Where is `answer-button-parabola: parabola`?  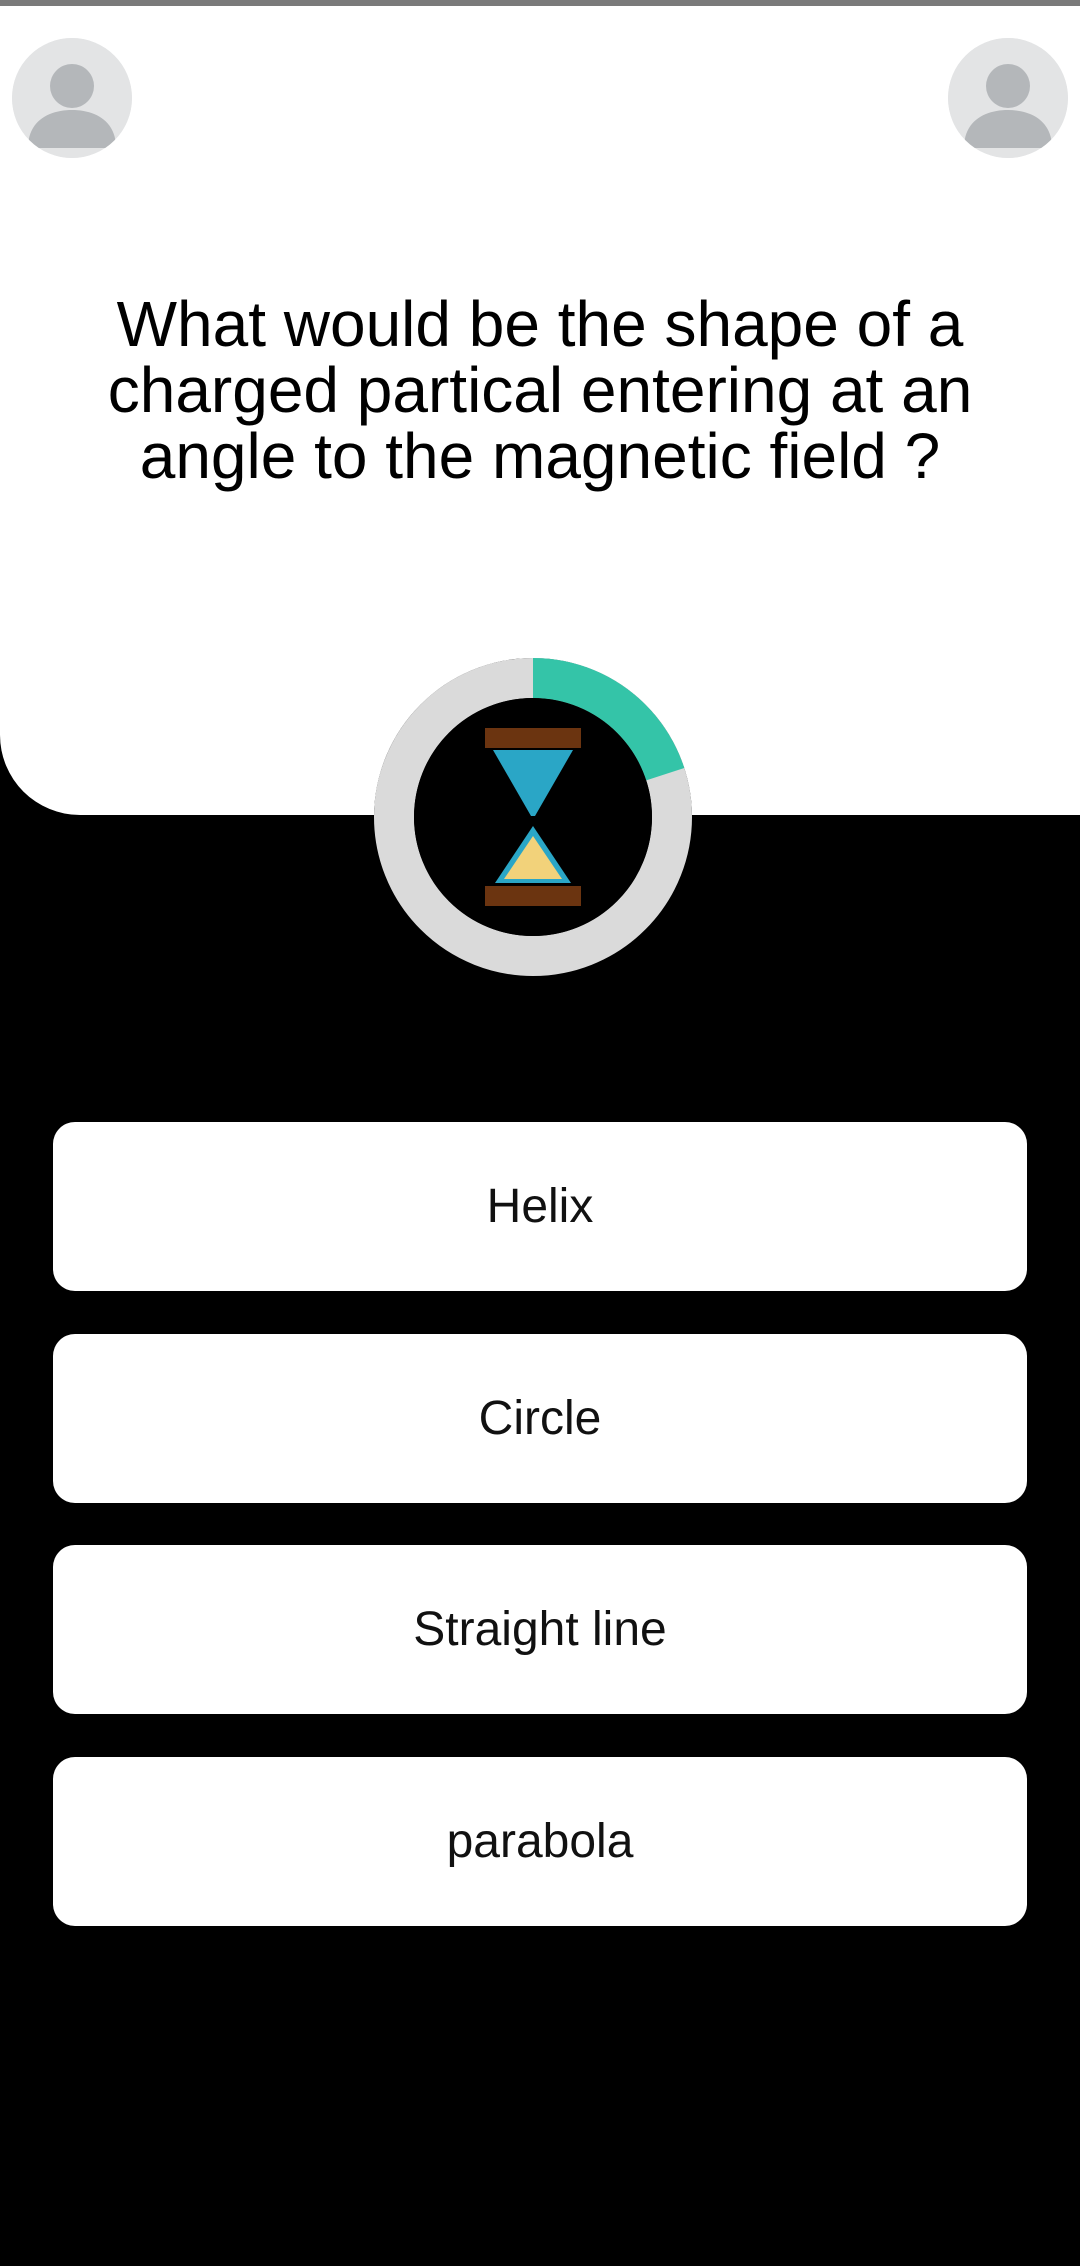
answer-button-parabola: parabola is located at coordinates (540, 1841).